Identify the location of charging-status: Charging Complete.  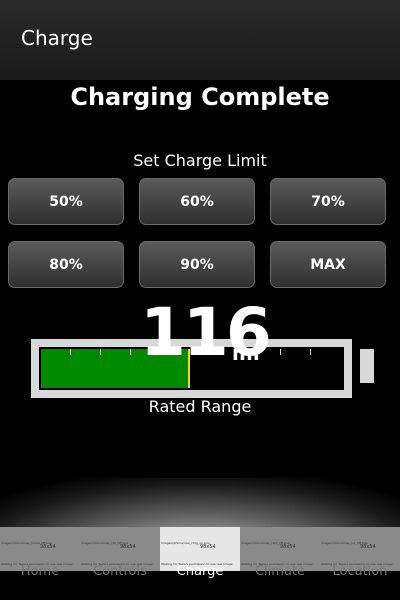
(200, 97).